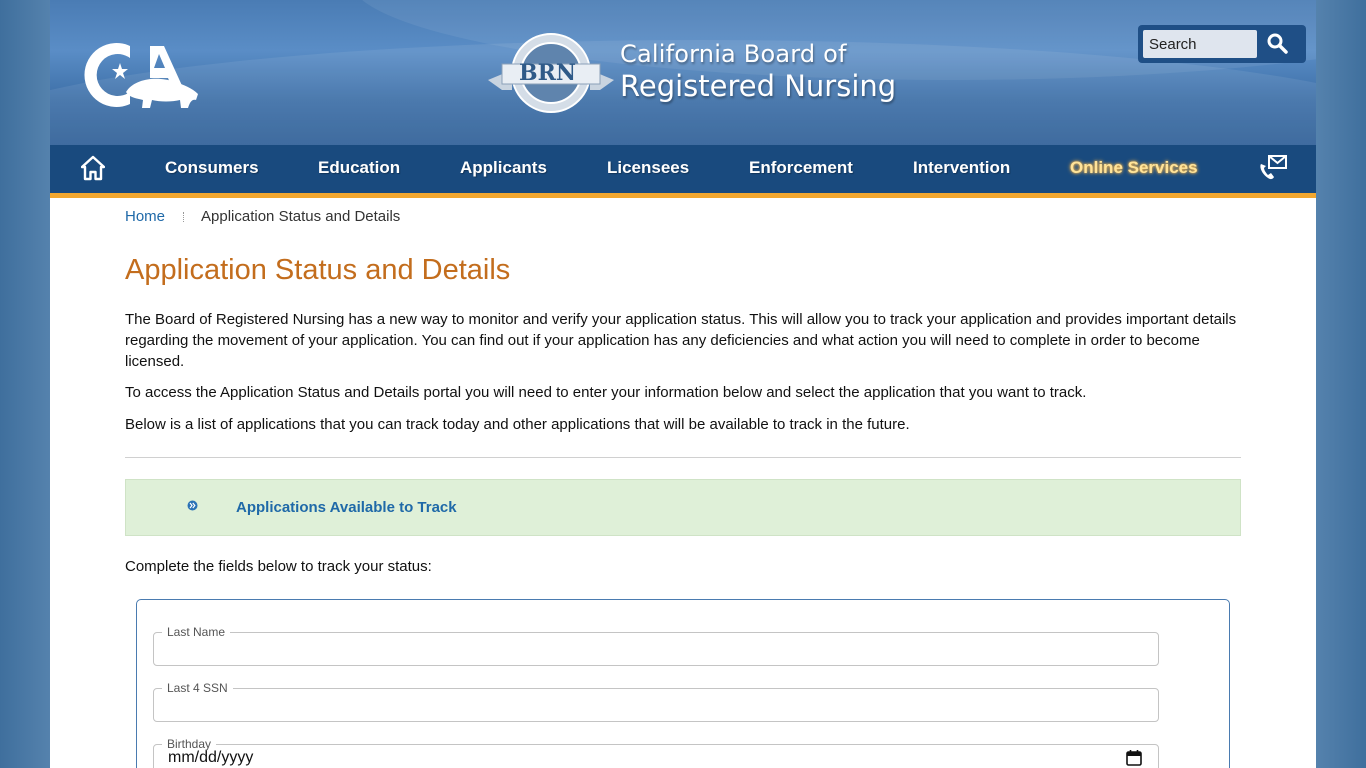  Describe the element at coordinates (503, 169) in the screenshot. I see `nav-applicants: Applicants` at that location.